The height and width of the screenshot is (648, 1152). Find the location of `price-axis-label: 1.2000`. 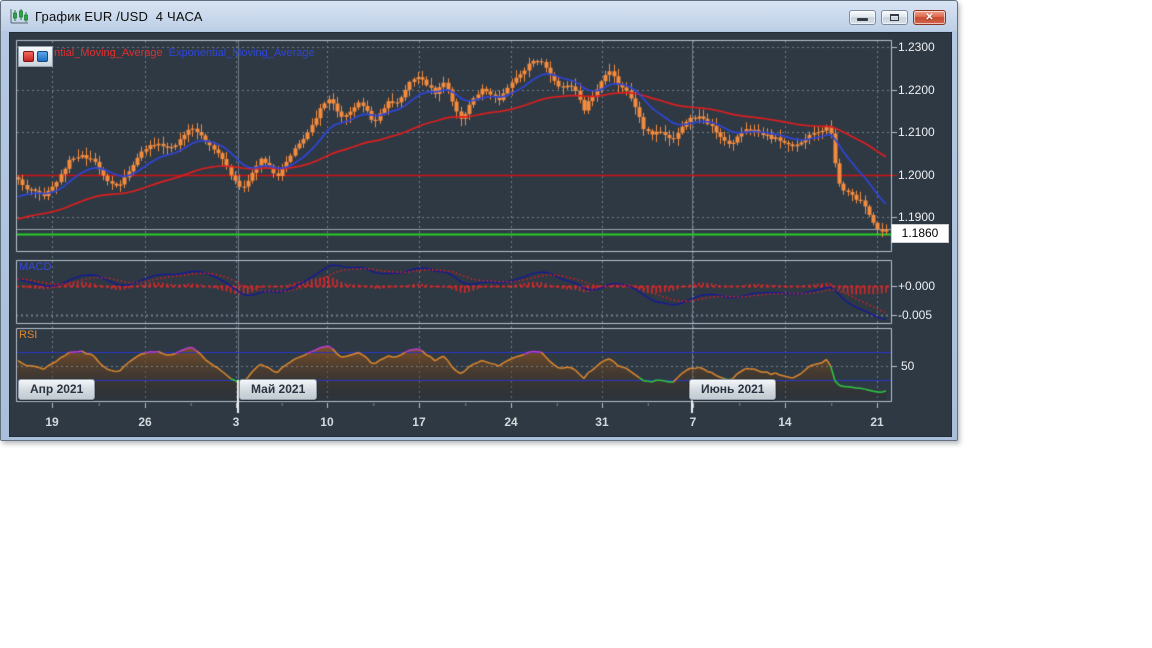

price-axis-label: 1.2000 is located at coordinates (916, 174).